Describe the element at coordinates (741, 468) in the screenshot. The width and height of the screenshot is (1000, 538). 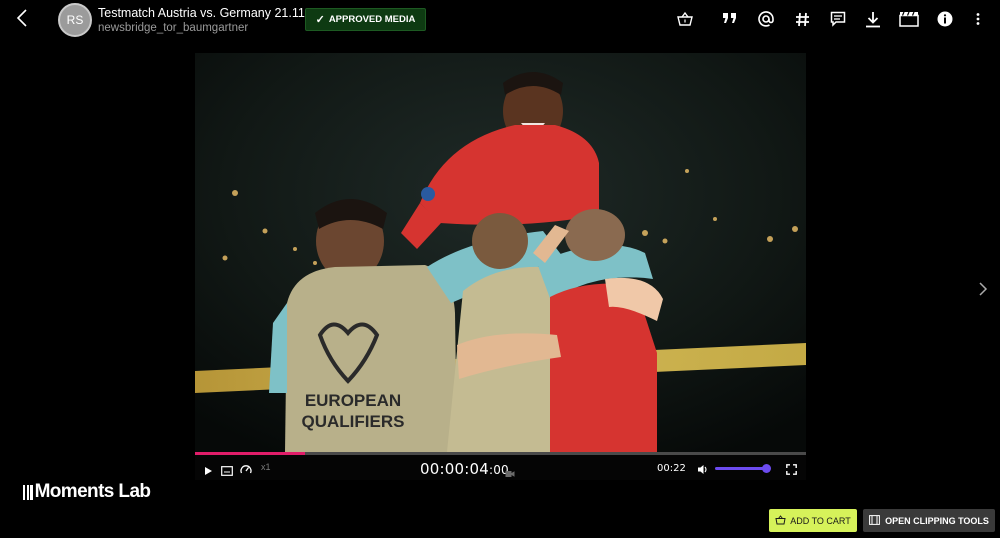
I see `volume-slider` at that location.